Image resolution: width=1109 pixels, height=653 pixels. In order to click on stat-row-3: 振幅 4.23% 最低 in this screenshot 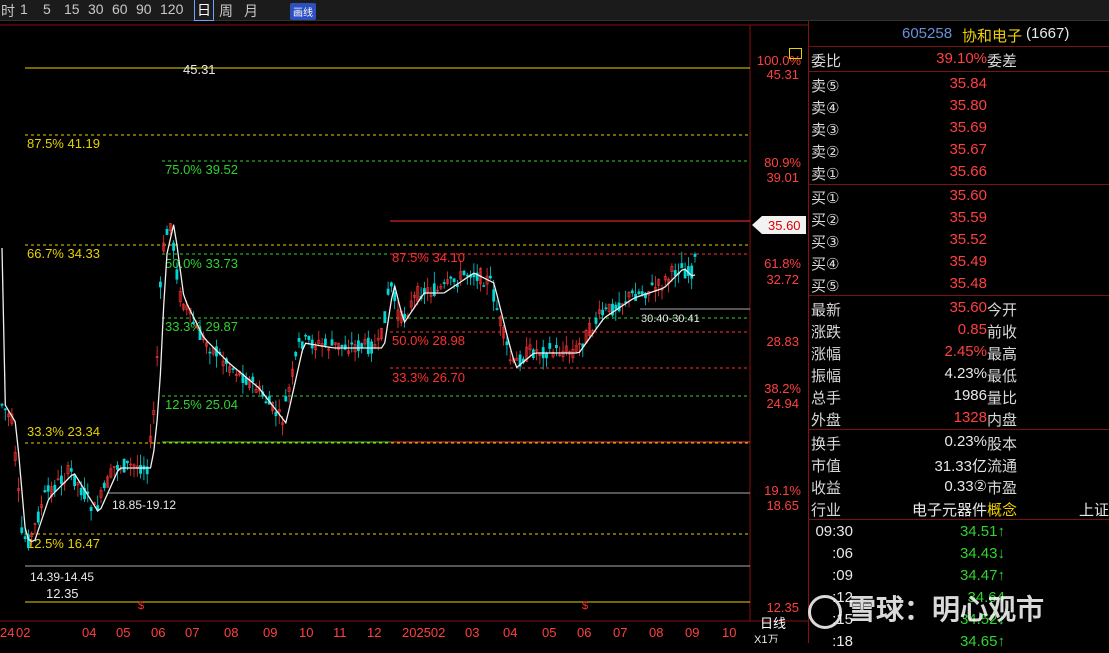, I will do `click(959, 374)`.